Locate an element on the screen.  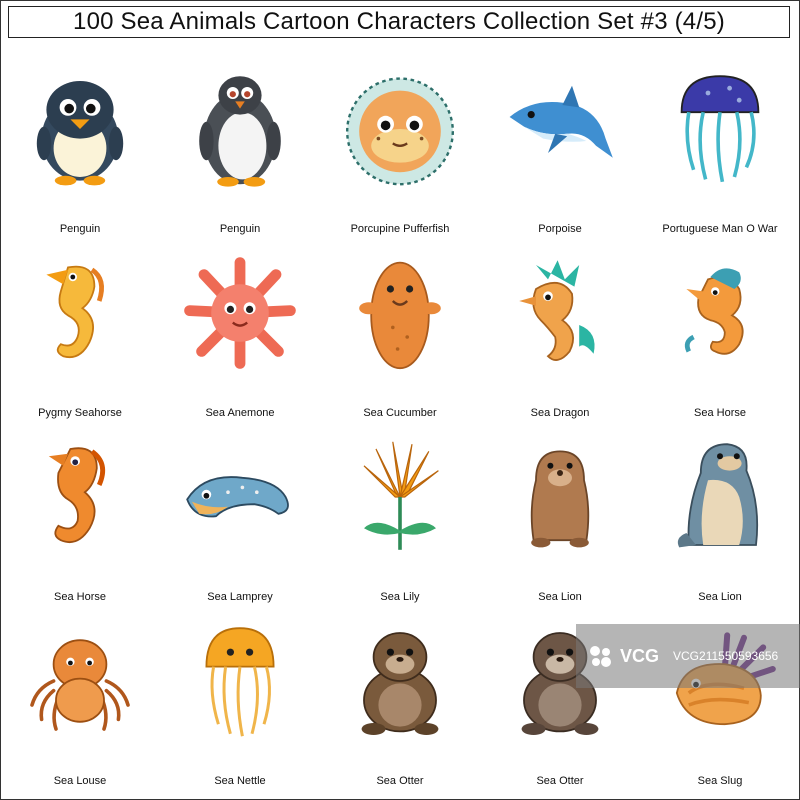
sea-cucumber-icon is located at coordinates (400, 313).